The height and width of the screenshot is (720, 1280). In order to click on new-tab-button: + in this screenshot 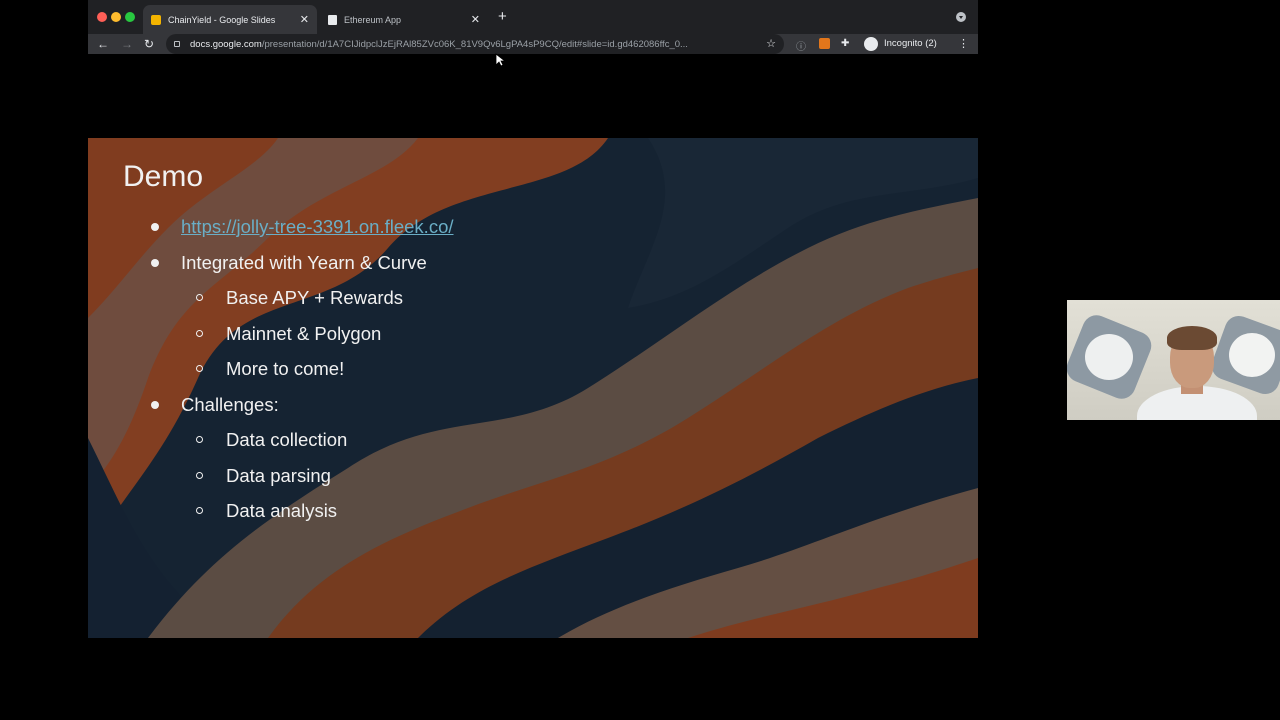, I will do `click(502, 16)`.